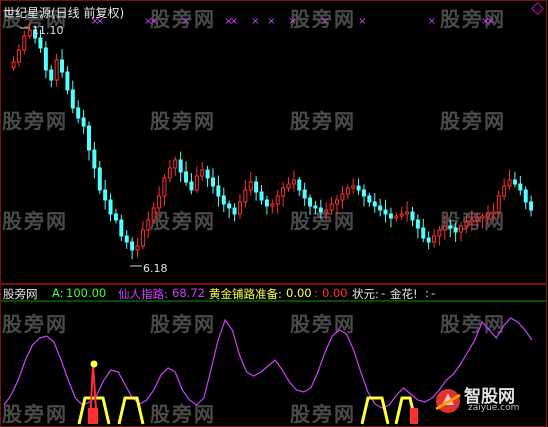  What do you see at coordinates (143, 294) in the screenshot?
I see `xianren-label: 仙人指路:` at bounding box center [143, 294].